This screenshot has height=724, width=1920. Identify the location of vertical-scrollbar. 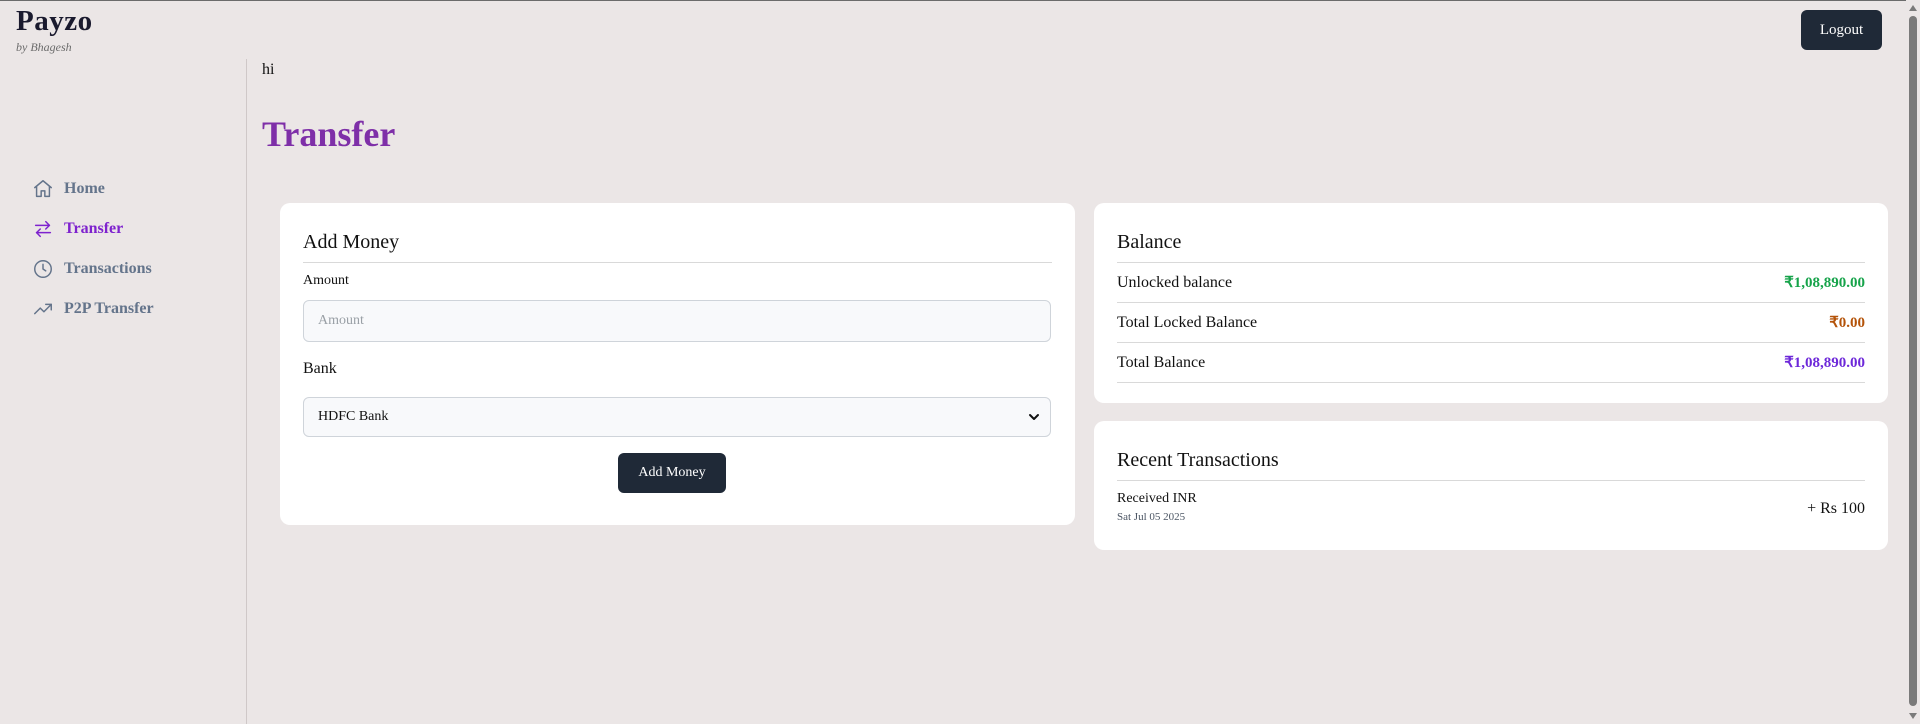
(1913, 362).